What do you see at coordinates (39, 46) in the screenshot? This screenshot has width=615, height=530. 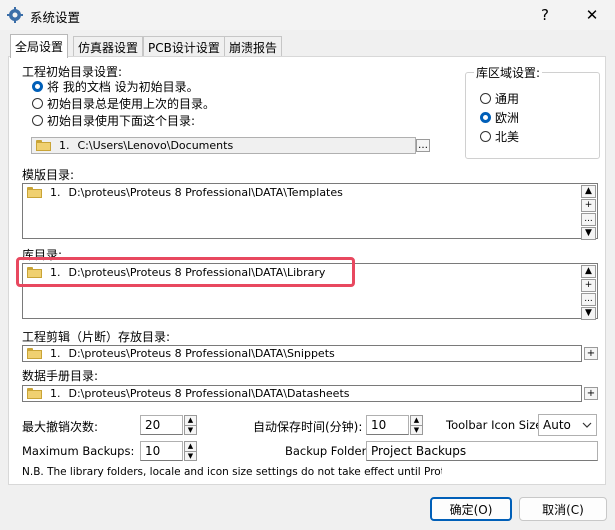 I see `tab-global-settings: 全局设置` at bounding box center [39, 46].